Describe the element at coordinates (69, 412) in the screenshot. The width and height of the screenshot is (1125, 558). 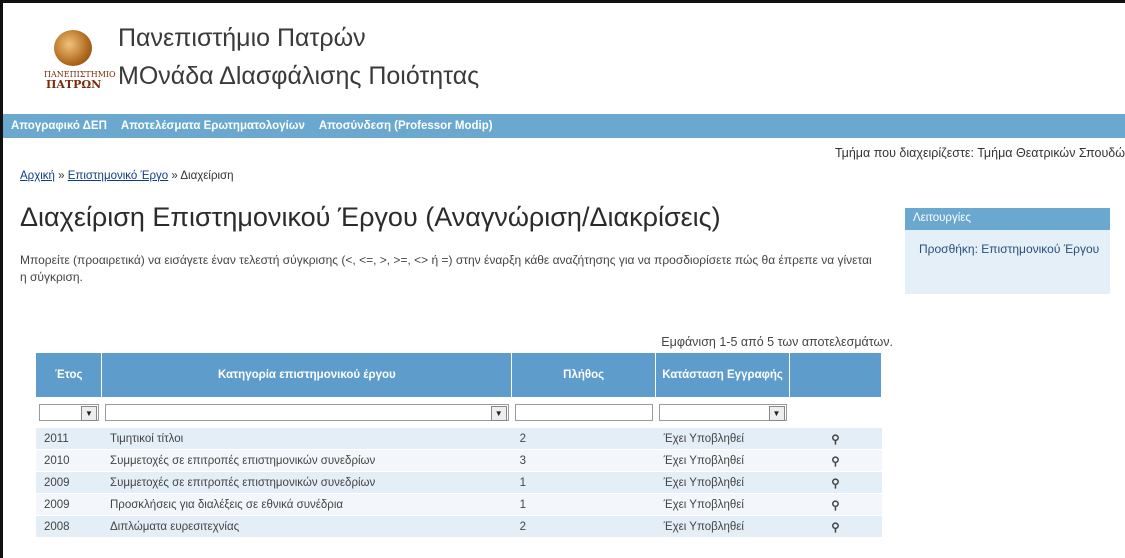
I see `year-filter-select: ▼` at that location.